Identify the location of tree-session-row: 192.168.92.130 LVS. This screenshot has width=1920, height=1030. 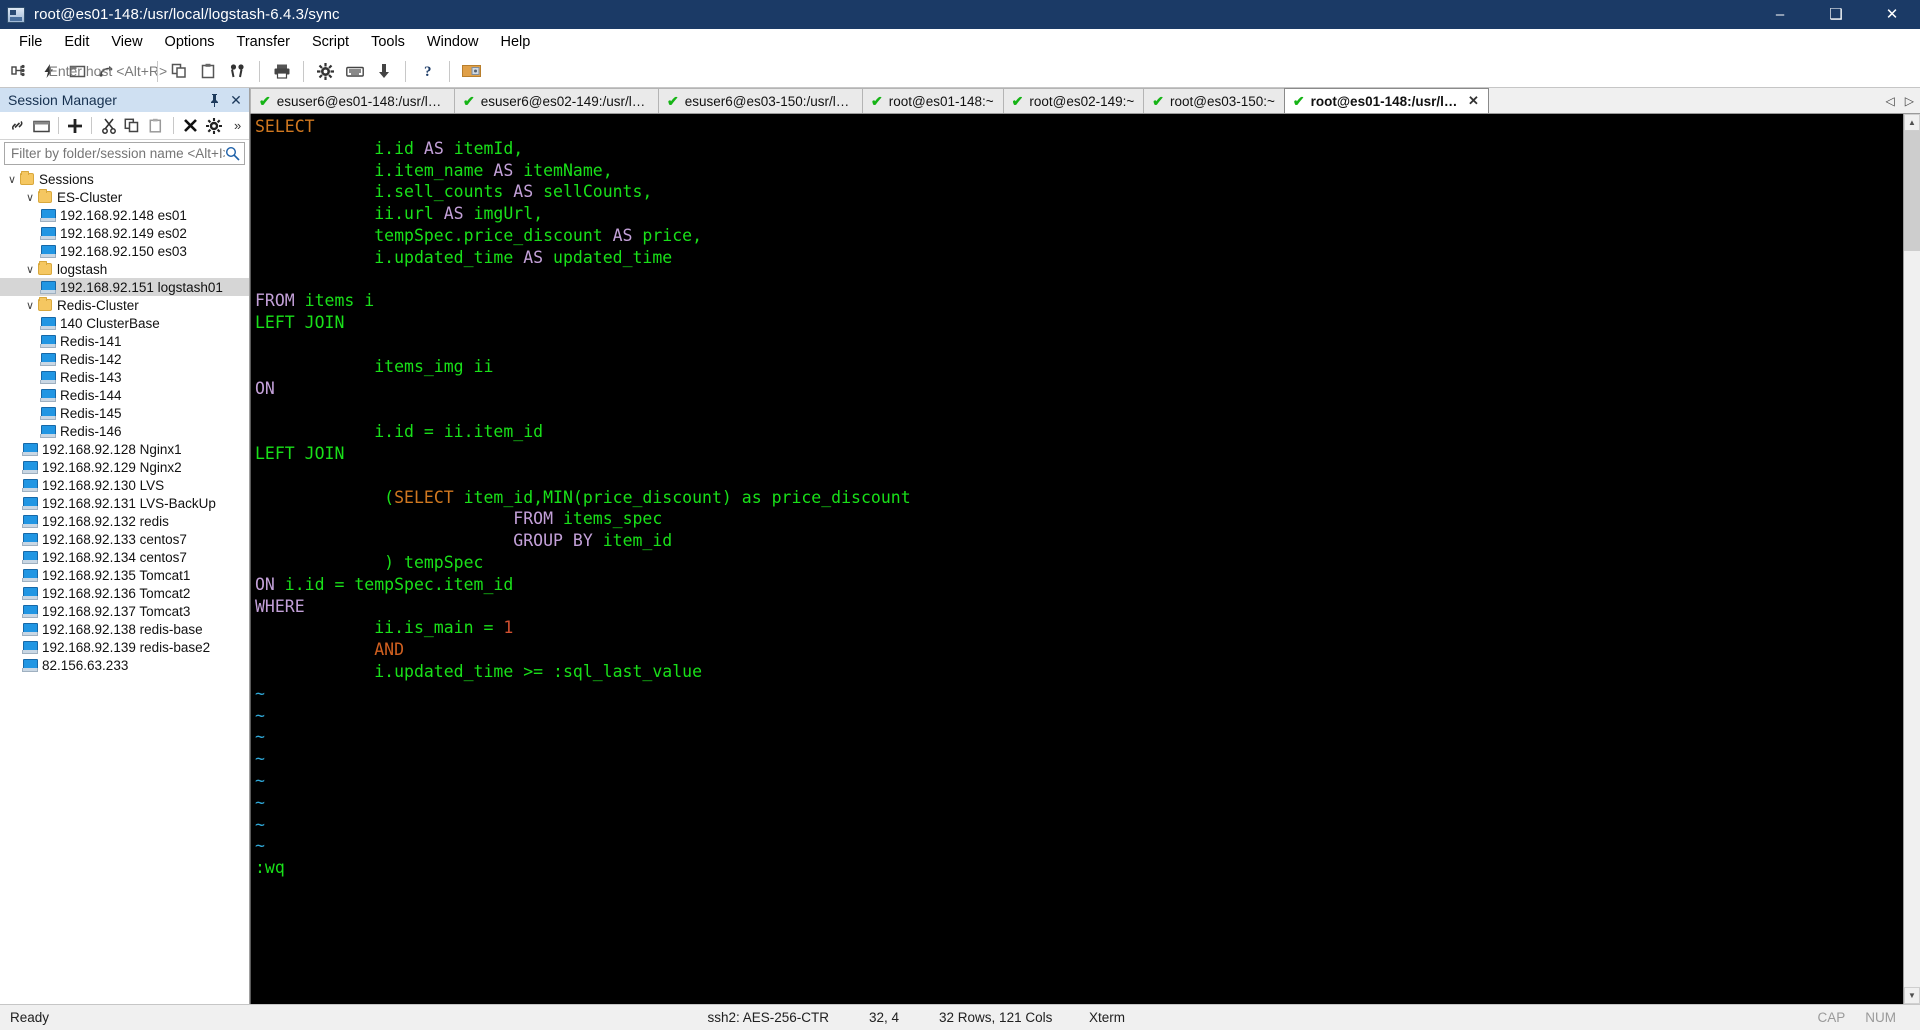
(124, 485).